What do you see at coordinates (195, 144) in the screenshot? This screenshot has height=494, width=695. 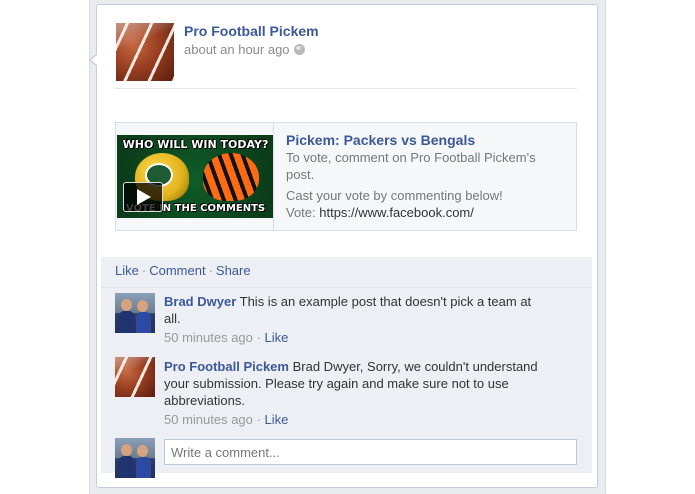 I see `thumbnail-headline: WHO WILL WIN TODAY?` at bounding box center [195, 144].